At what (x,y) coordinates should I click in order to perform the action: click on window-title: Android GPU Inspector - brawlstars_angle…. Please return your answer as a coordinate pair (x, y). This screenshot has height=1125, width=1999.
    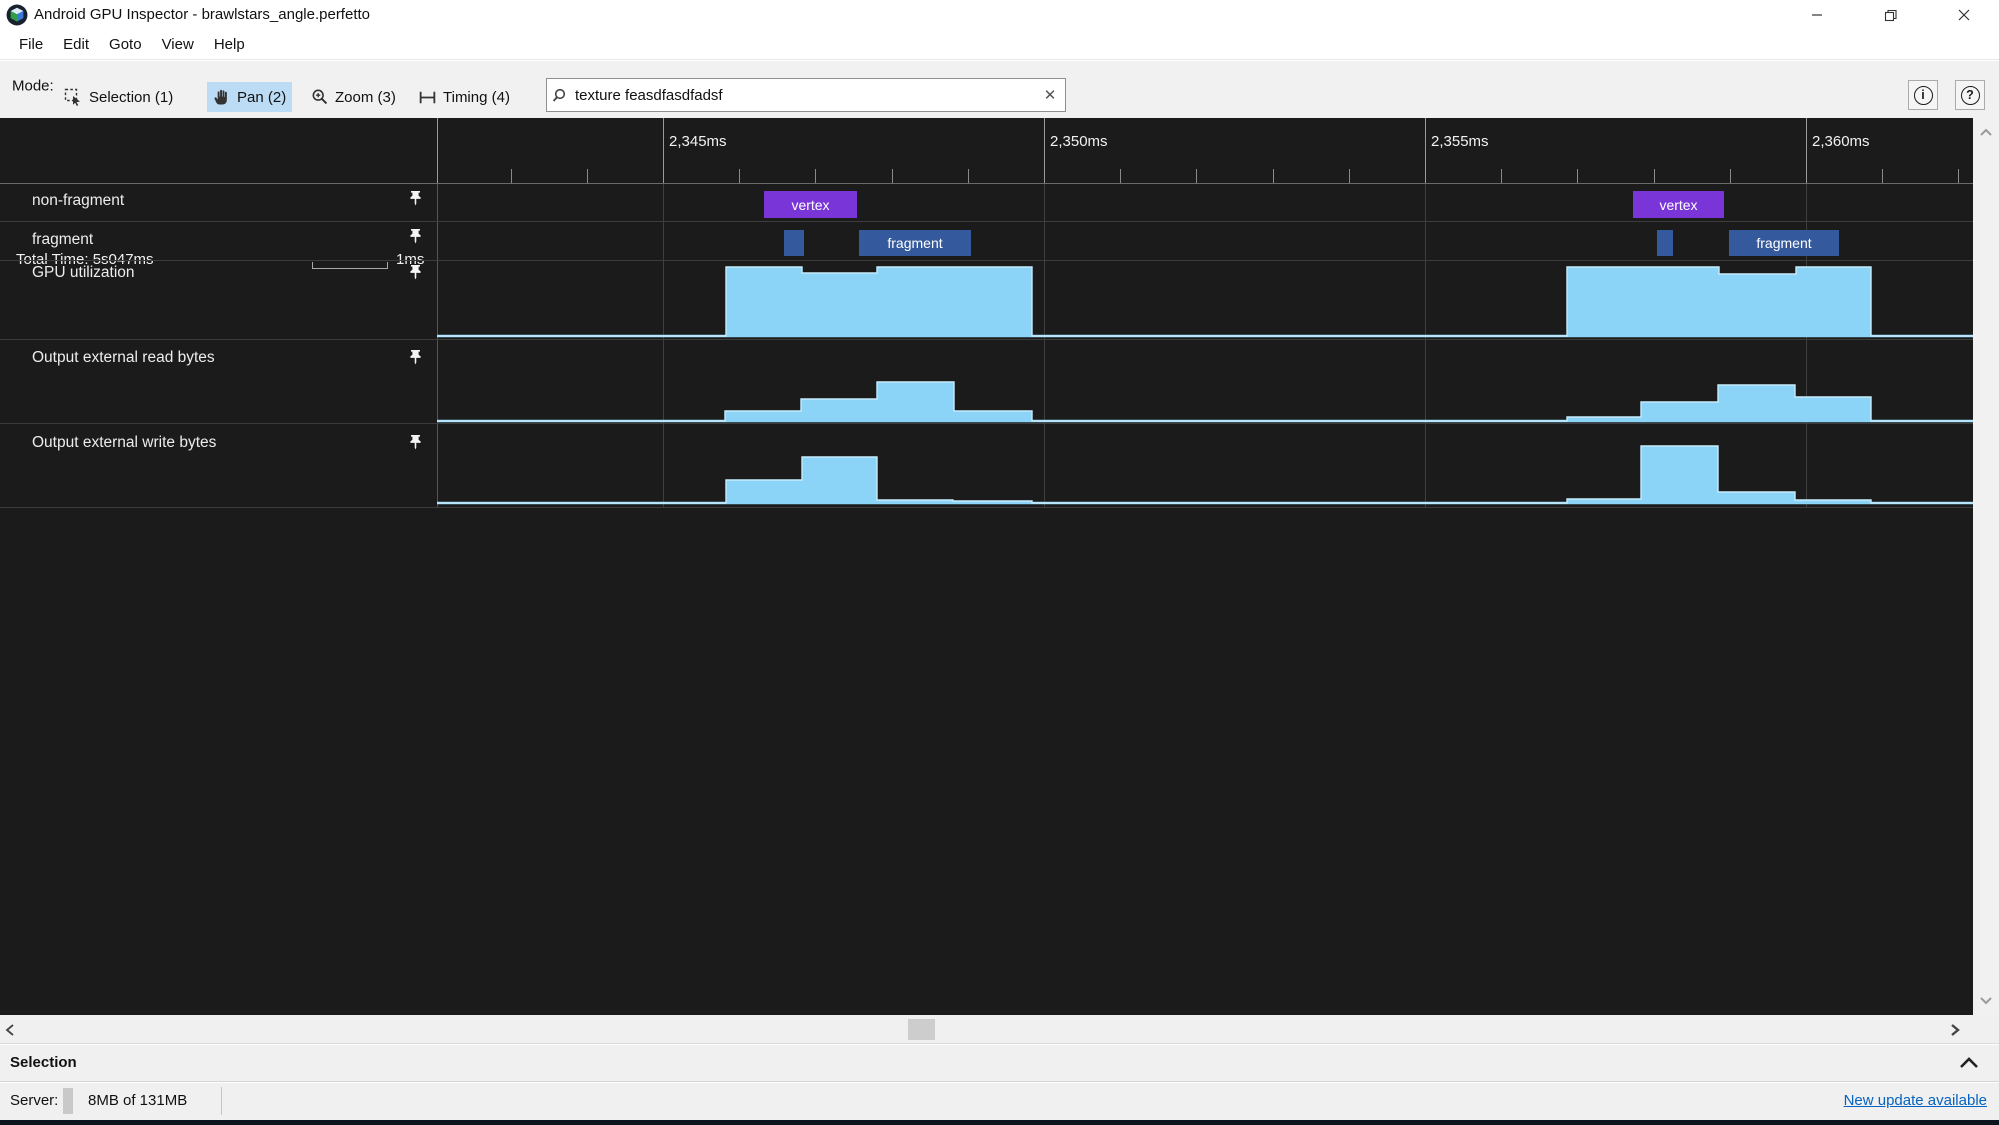
    Looking at the image, I should click on (202, 14).